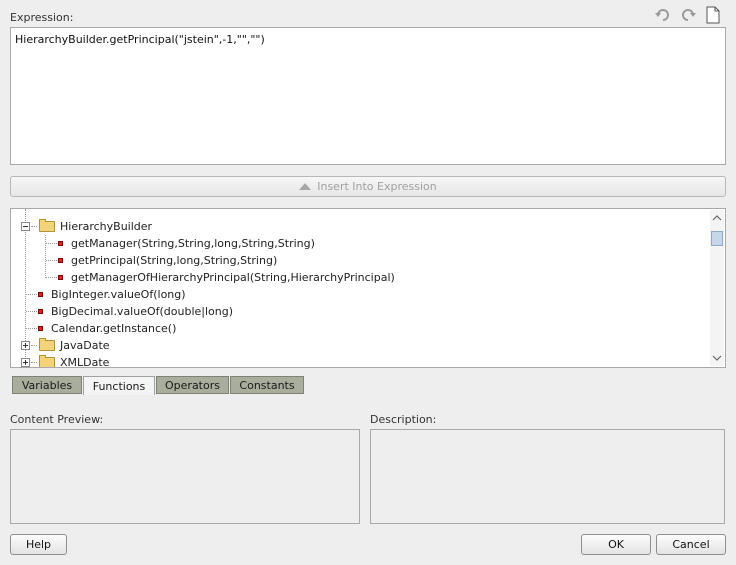 The height and width of the screenshot is (565, 736). Describe the element at coordinates (368, 186) in the screenshot. I see `insert-into-expression-button: Insert Into Expression` at that location.